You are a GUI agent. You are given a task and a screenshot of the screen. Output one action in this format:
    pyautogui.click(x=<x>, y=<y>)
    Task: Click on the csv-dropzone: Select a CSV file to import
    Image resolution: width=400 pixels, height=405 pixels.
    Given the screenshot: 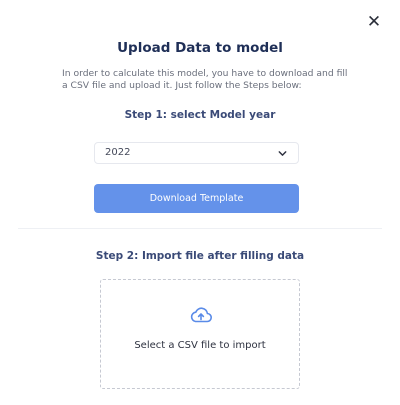 What is the action you would take?
    pyautogui.click(x=200, y=334)
    